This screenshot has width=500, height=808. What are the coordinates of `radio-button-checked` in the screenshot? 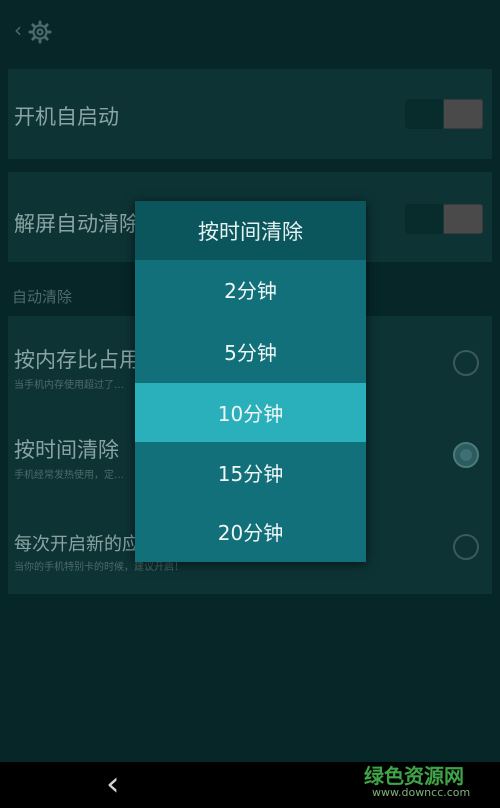 It's located at (466, 455).